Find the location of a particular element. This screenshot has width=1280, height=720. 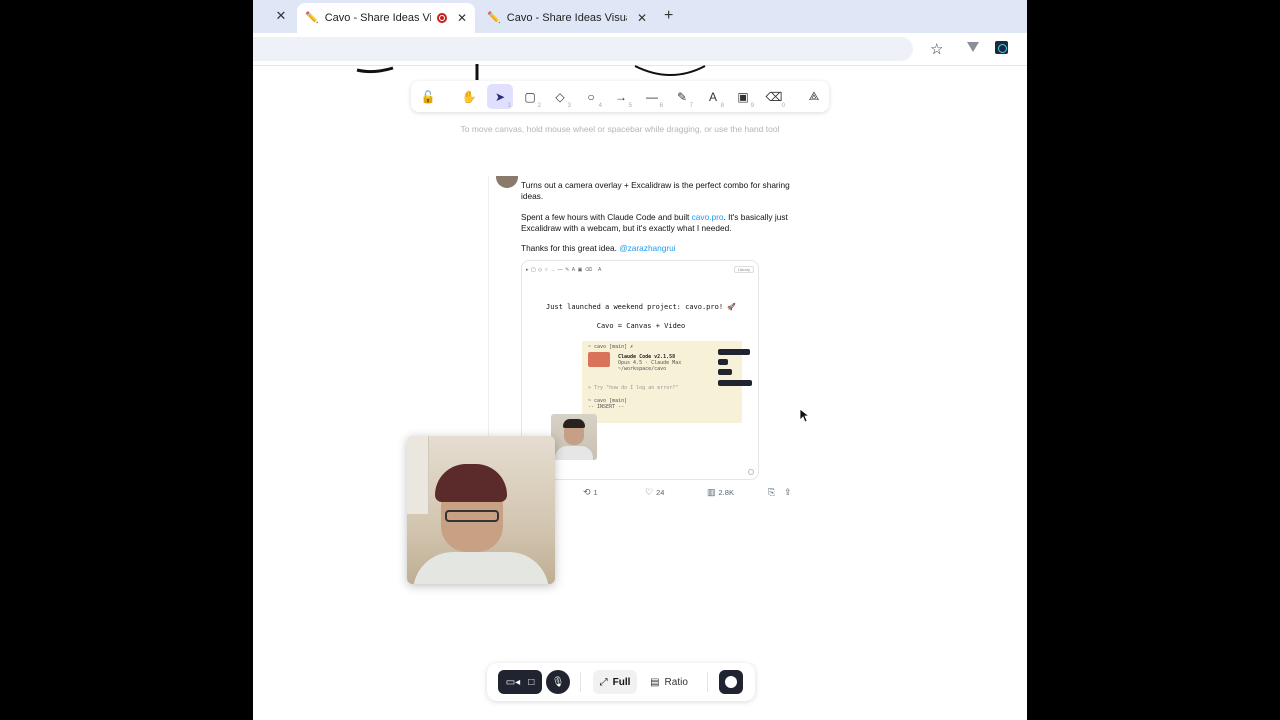

recording-control-bar: ▭◂ □ 🎙 ⤢ Full ▤ Ratio is located at coordinates (621, 682).